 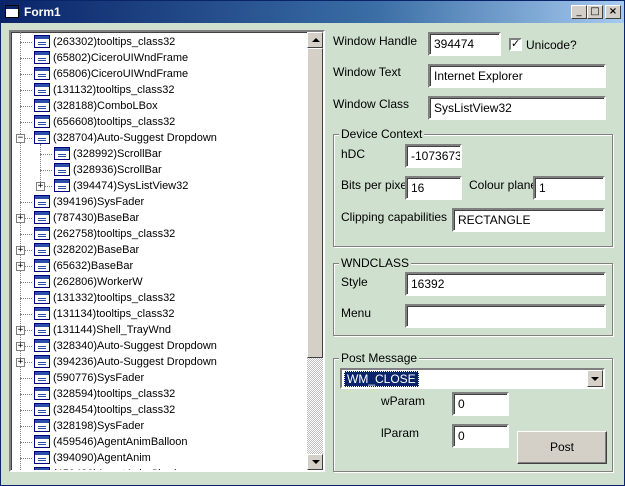 I want to click on close-button: ×, so click(x=613, y=12).